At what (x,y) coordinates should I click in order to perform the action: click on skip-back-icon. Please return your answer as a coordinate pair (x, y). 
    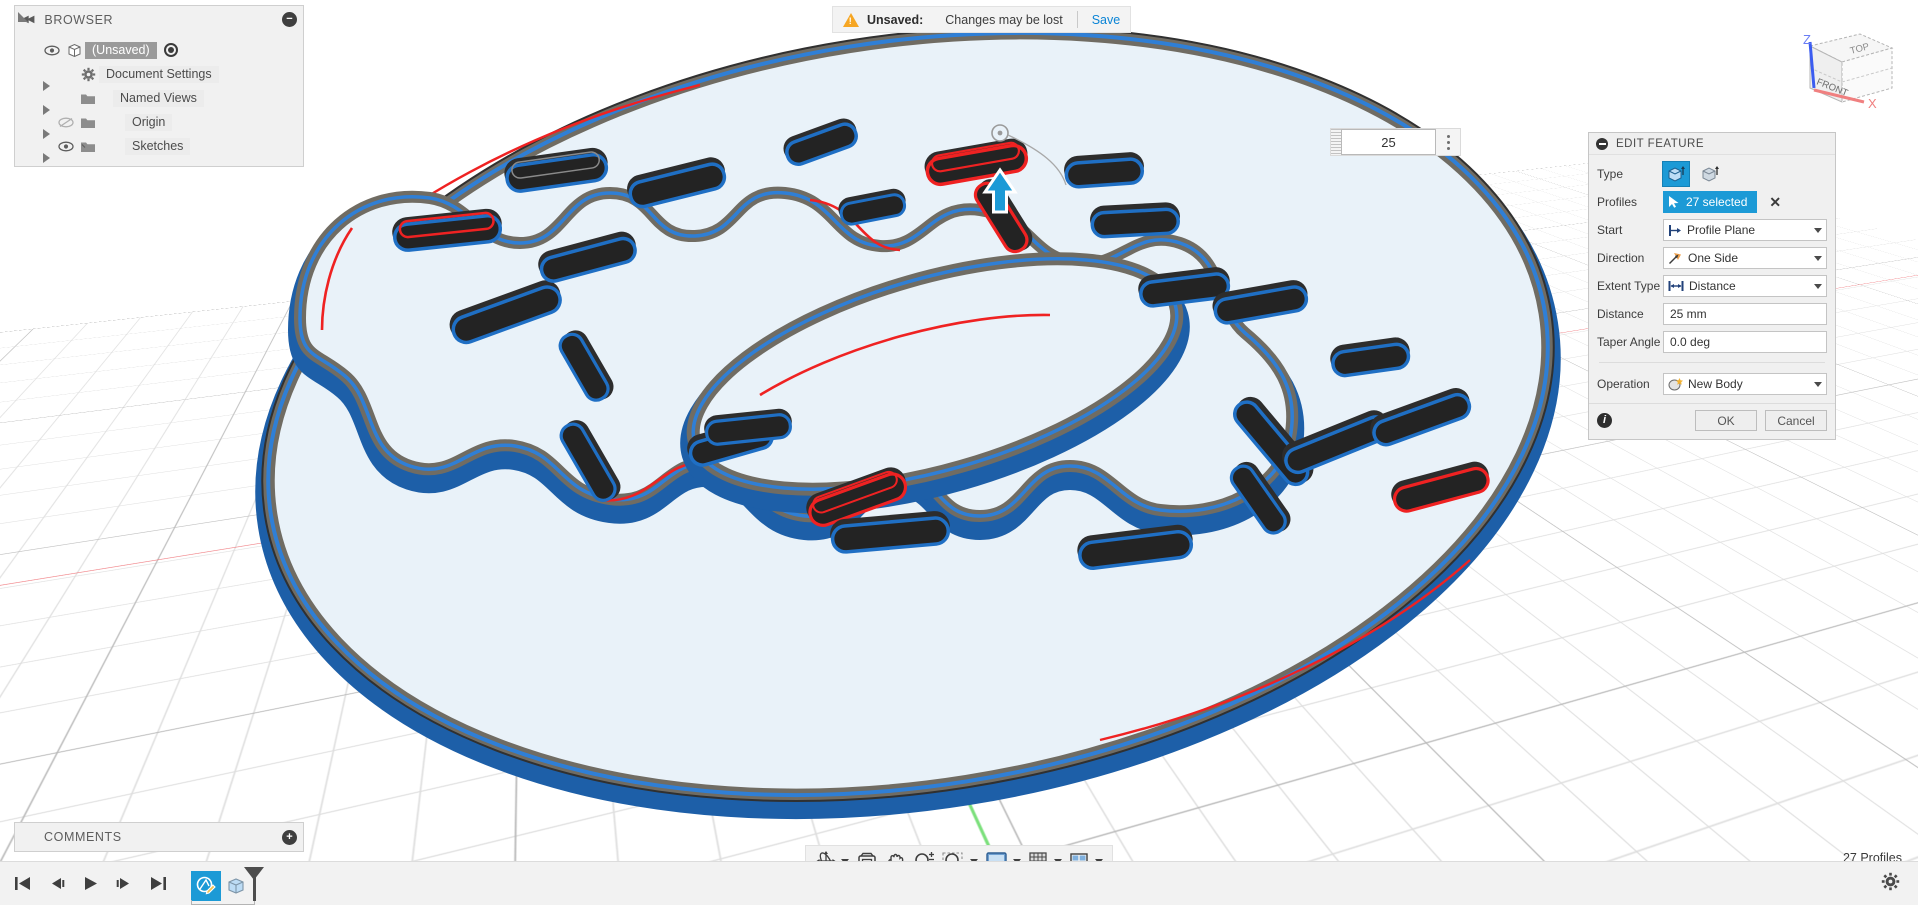
    Looking at the image, I should click on (22, 883).